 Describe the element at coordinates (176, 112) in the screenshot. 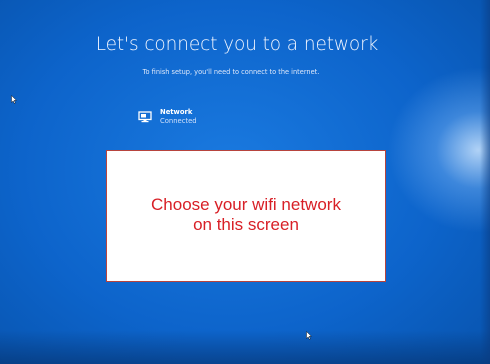

I see `network-name: Network` at that location.